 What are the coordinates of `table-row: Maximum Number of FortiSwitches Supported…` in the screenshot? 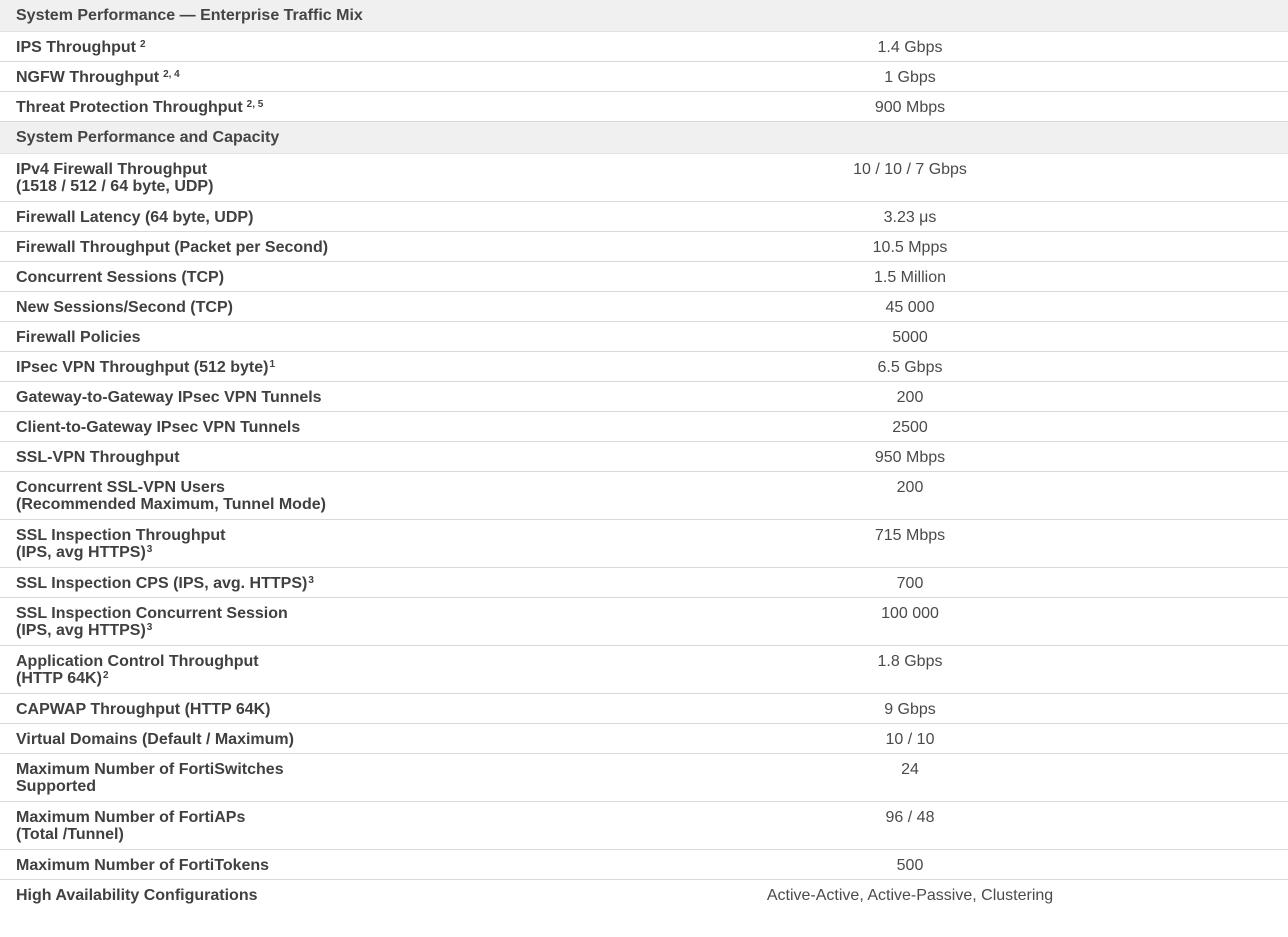 It's located at (644, 777).